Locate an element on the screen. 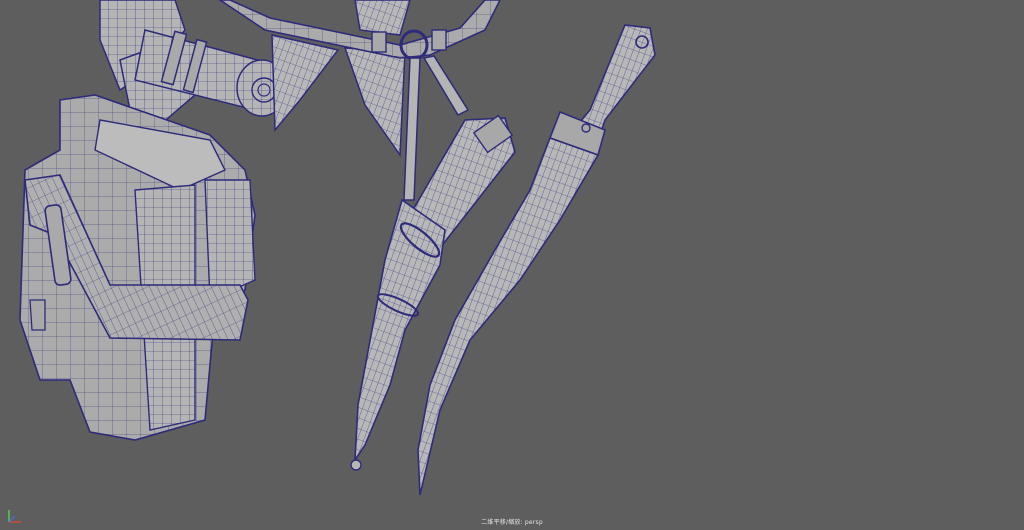  axis-gizmo-icon is located at coordinates (14, 516).